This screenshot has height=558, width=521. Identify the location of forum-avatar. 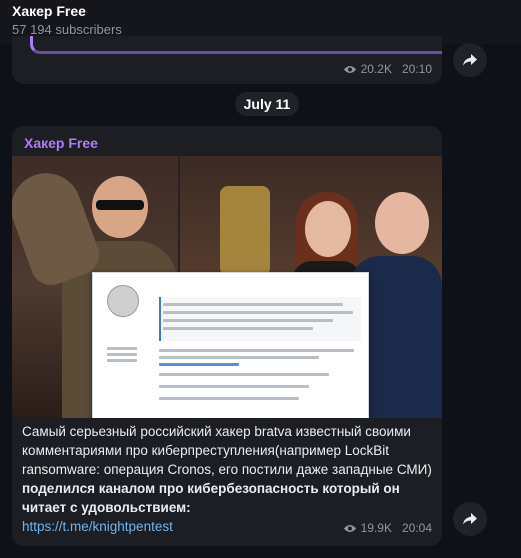
(123, 301).